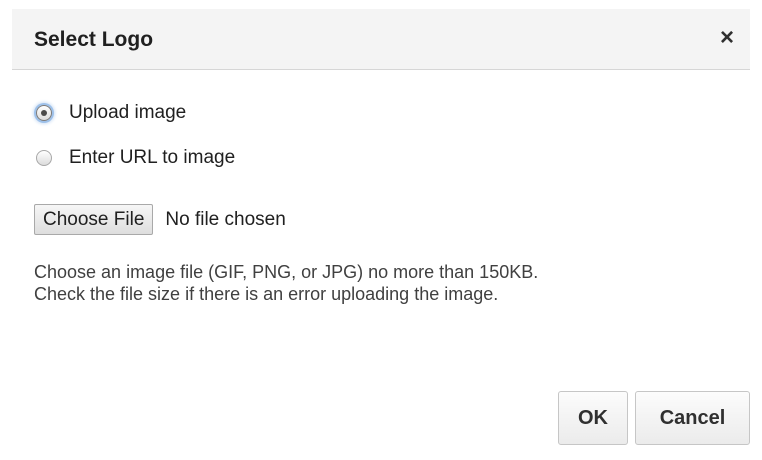 The width and height of the screenshot is (762, 460). Describe the element at coordinates (44, 158) in the screenshot. I see `enter-url-radio` at that location.